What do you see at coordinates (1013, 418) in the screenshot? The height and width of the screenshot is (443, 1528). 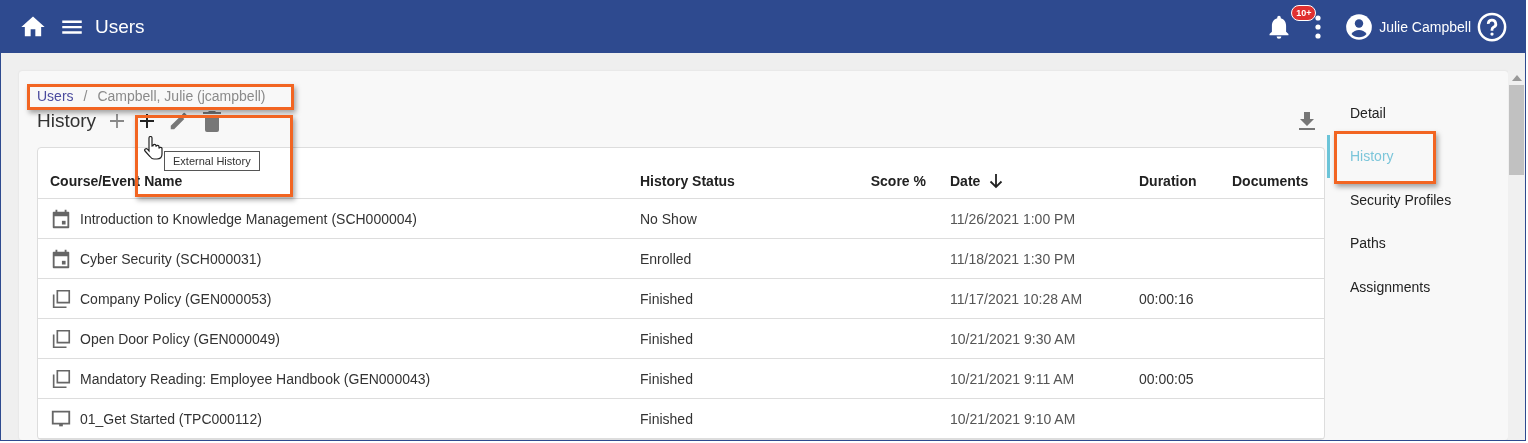 I see `date: 10/21/2021 9:10 AM` at bounding box center [1013, 418].